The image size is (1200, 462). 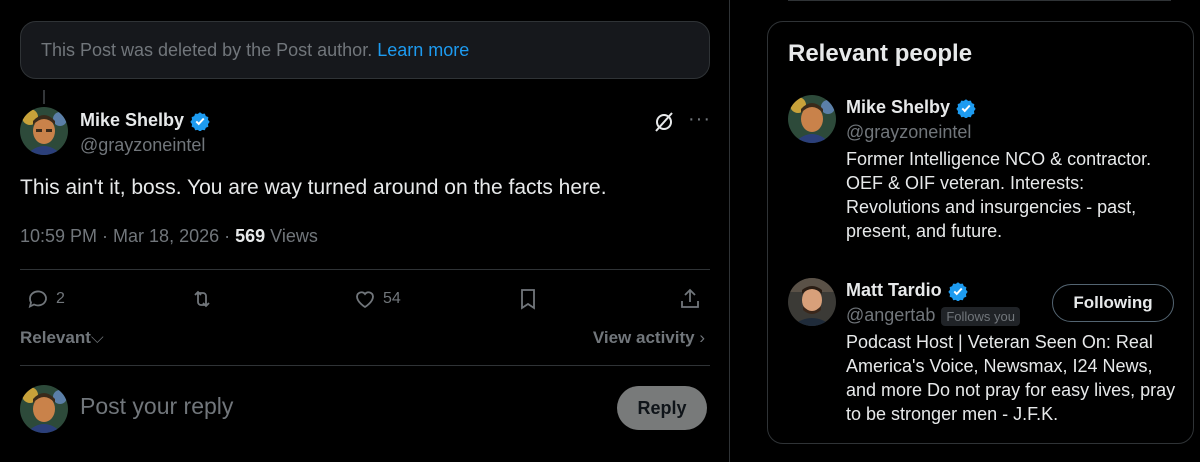 I want to click on heart-icon, so click(x=365, y=300).